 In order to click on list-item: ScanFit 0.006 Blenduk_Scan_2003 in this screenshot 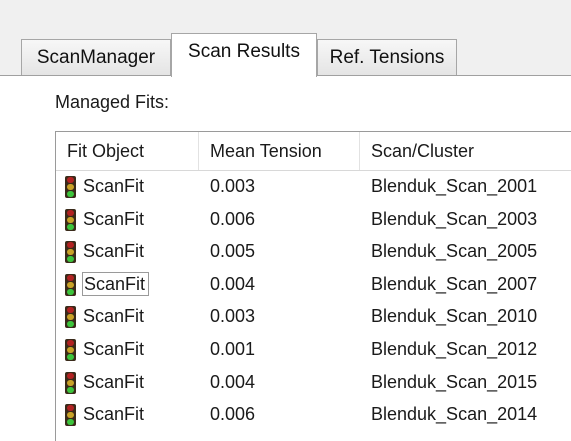, I will do `click(313, 219)`.